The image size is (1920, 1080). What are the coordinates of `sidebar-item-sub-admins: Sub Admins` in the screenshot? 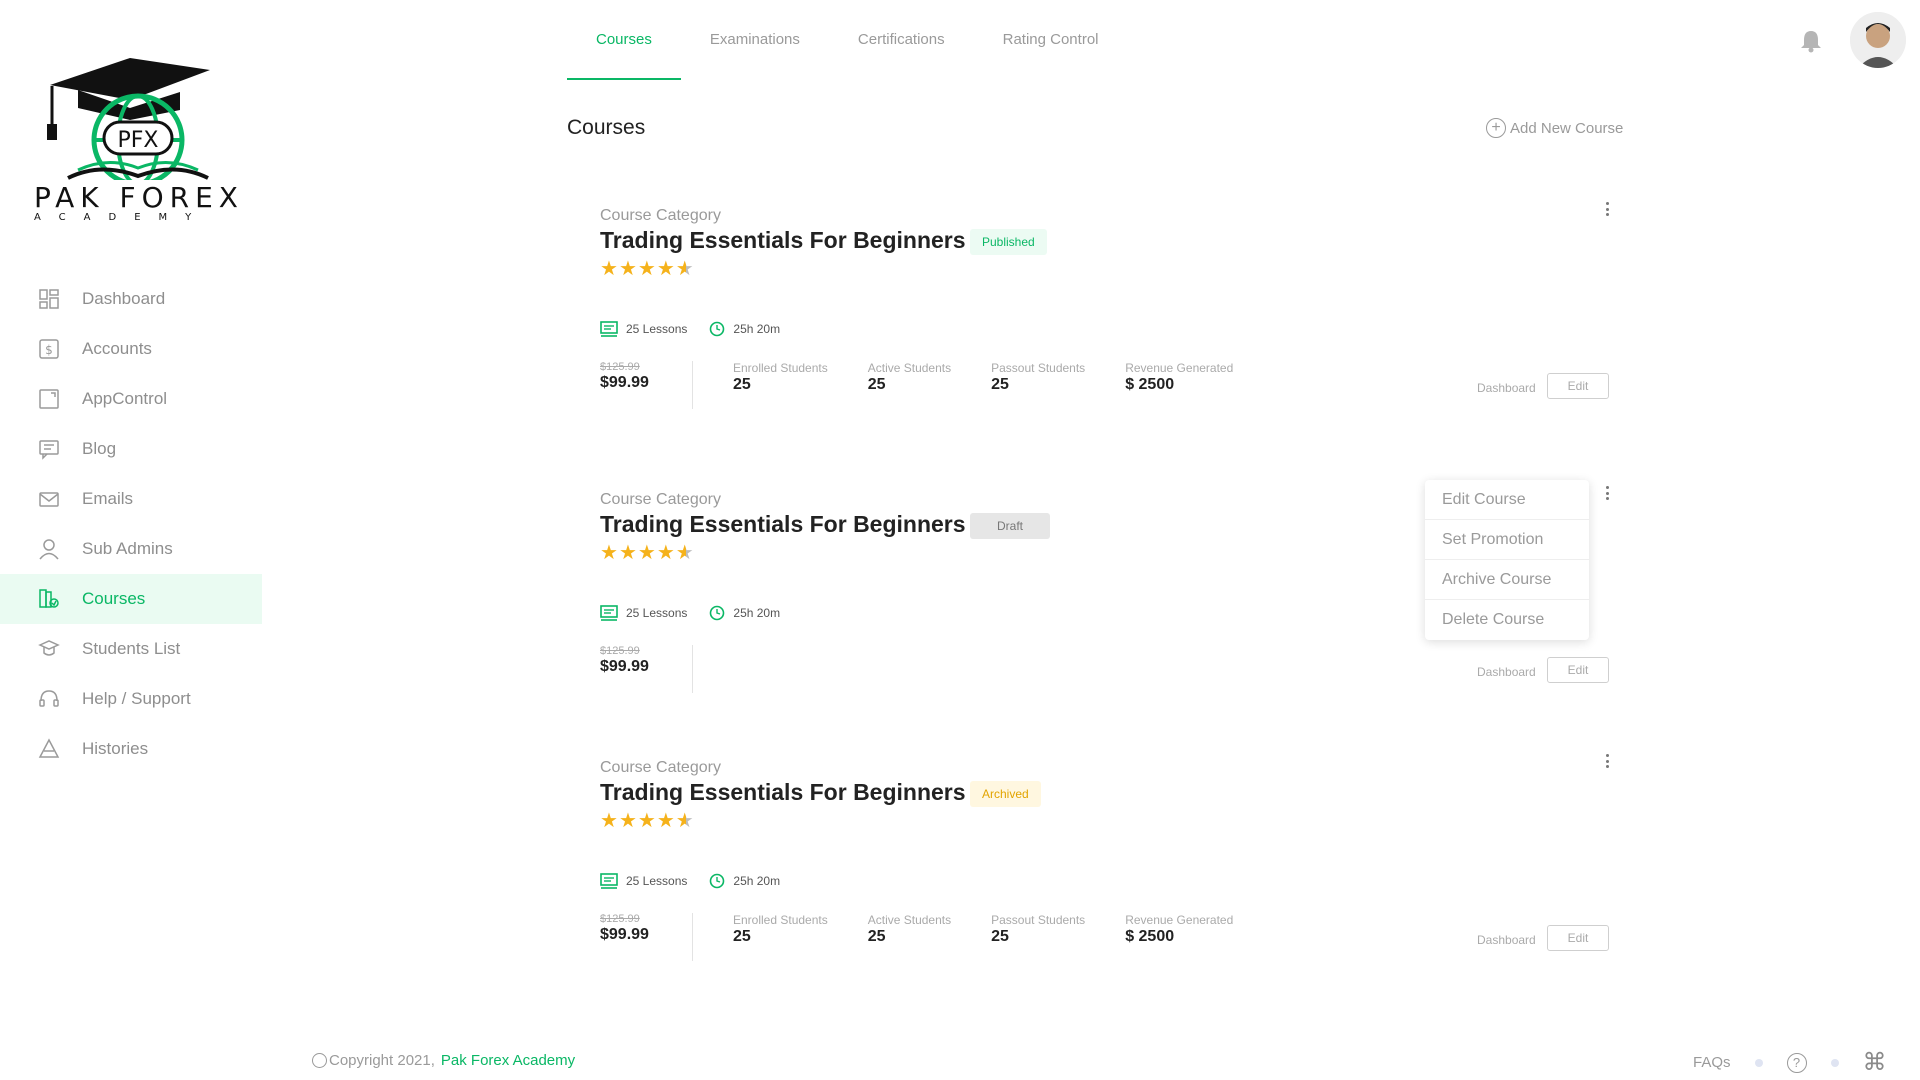 It's located at (131, 549).